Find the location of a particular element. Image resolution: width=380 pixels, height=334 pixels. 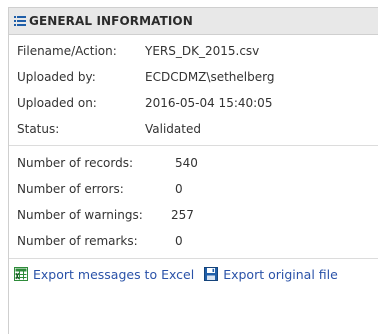

export-original-button: Export original file is located at coordinates (271, 274).